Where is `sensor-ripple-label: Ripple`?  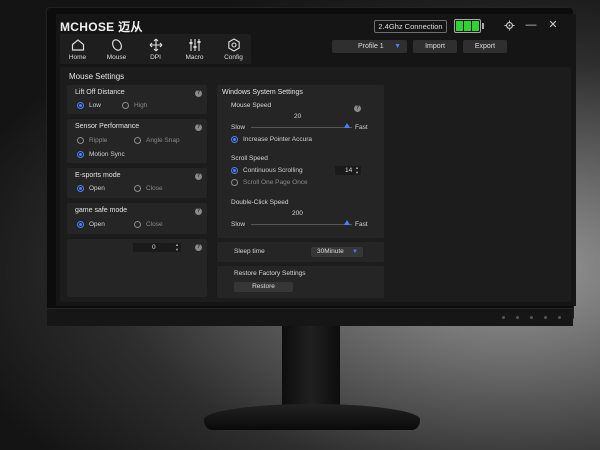 sensor-ripple-label: Ripple is located at coordinates (98, 140).